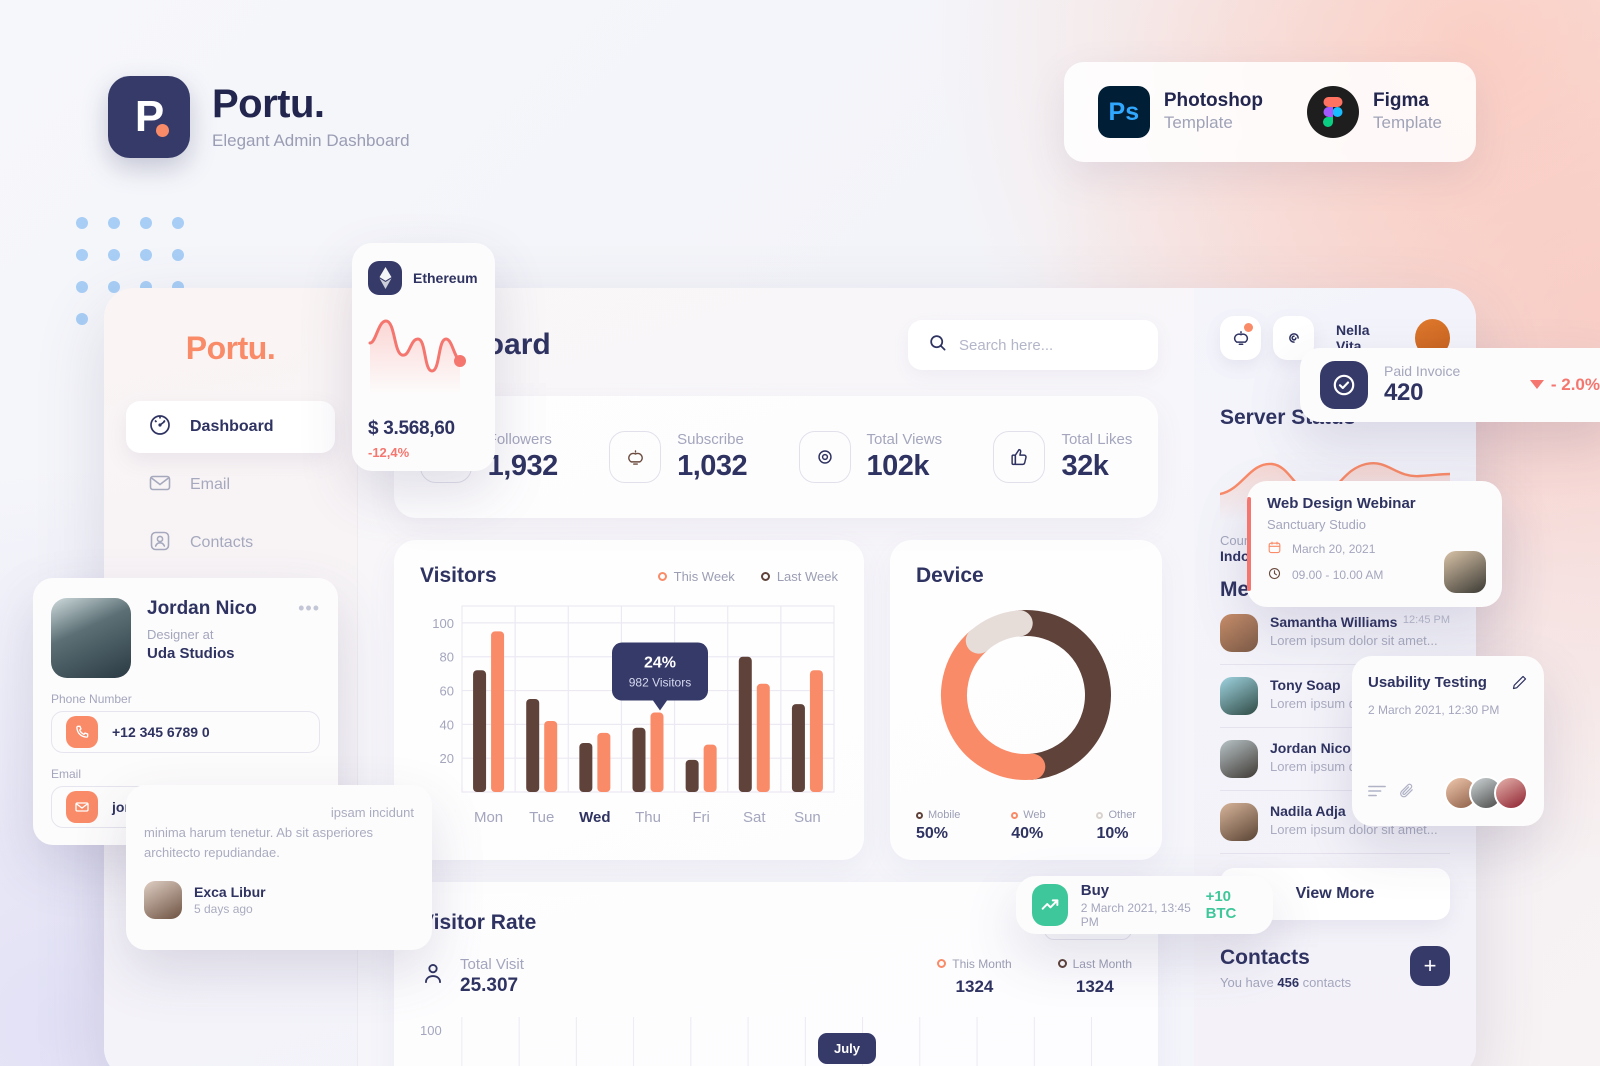 This screenshot has height=1066, width=1600. What do you see at coordinates (447, 691) in the screenshot?
I see `svg-text: 60` at bounding box center [447, 691].